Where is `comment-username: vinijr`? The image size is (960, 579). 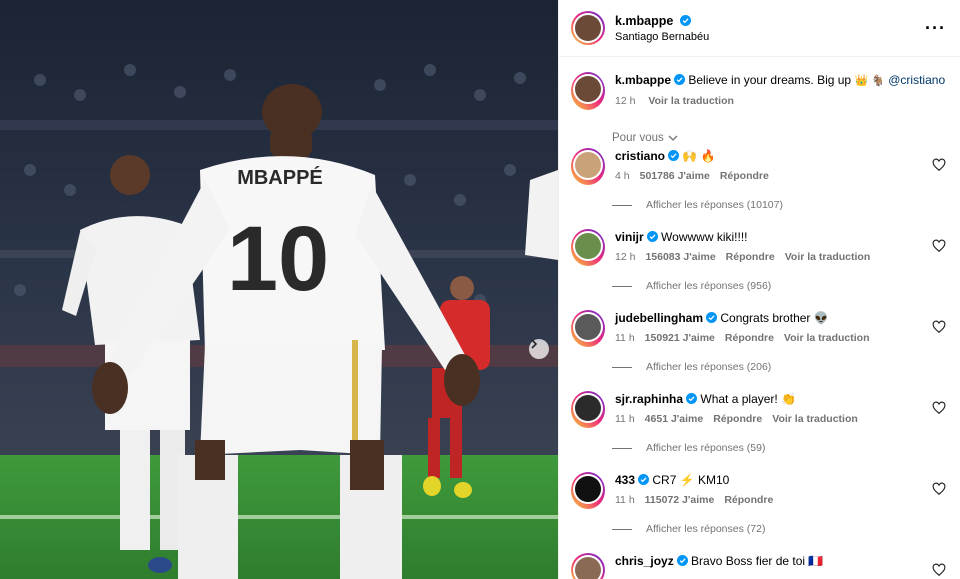 comment-username: vinijr is located at coordinates (629, 237).